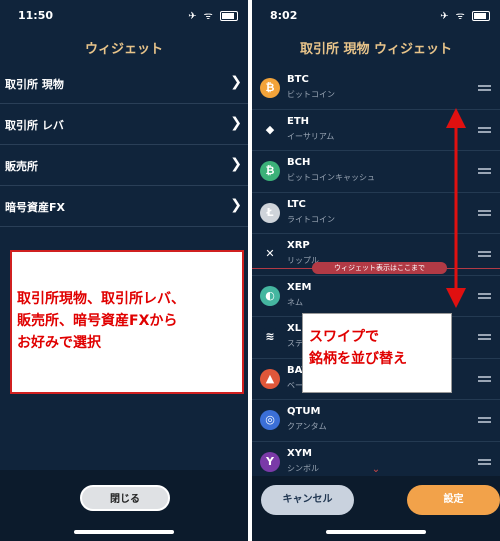 The image size is (500, 541). What do you see at coordinates (379, 268) in the screenshot?
I see `widget-limit-badge: ウィジェット表示はここまで` at bounding box center [379, 268].